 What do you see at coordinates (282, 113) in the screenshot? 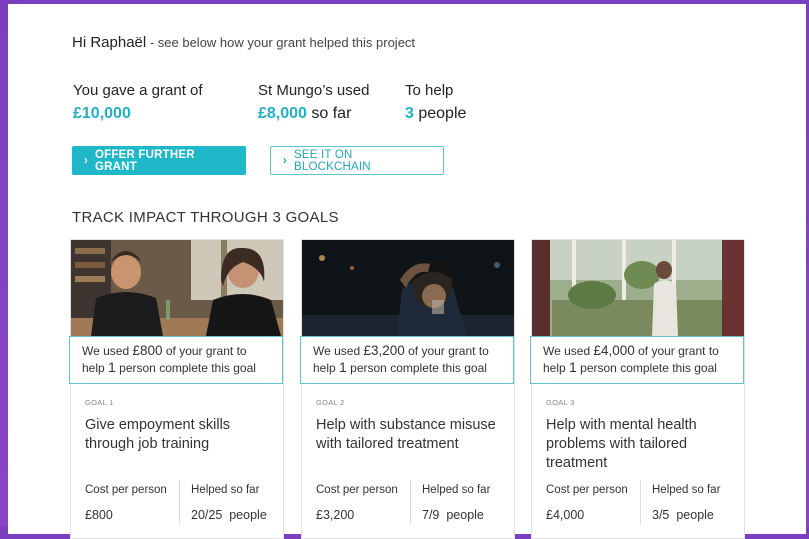
I see `stat-value-amount: £8,000` at bounding box center [282, 113].